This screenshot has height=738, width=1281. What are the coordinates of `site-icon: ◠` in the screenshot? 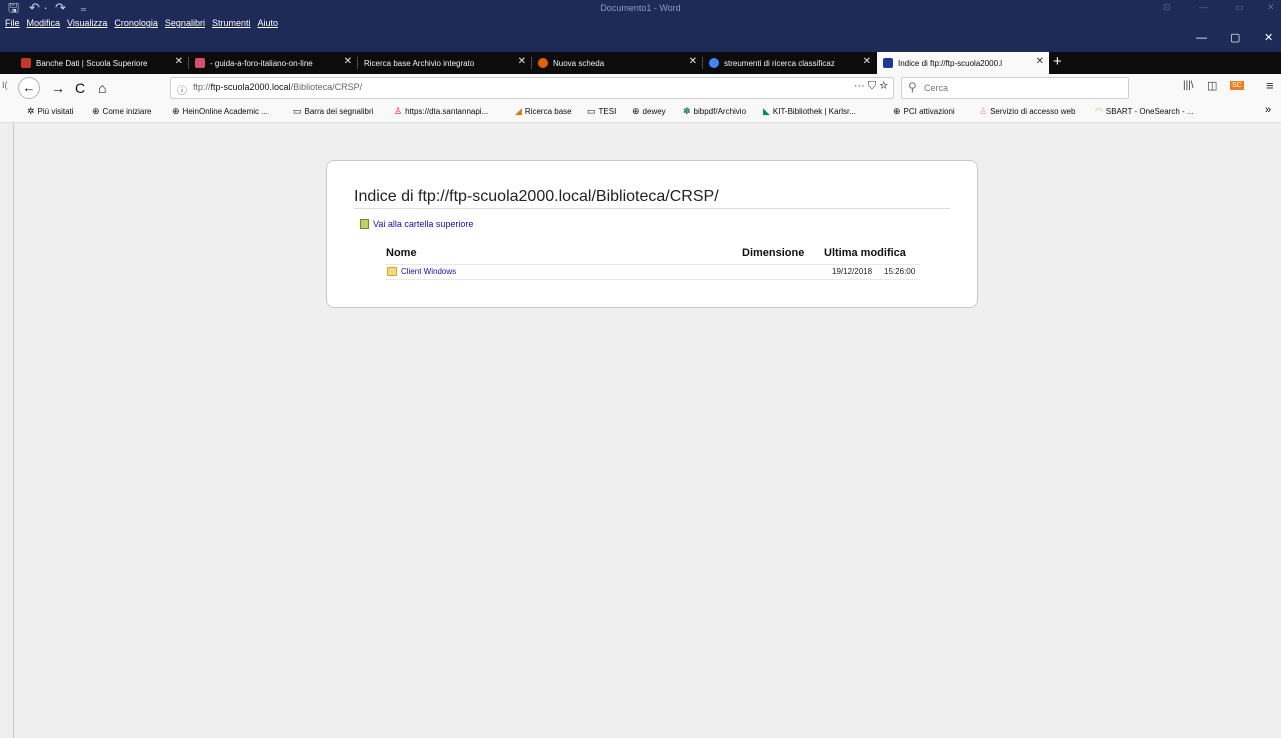 It's located at (1099, 111).